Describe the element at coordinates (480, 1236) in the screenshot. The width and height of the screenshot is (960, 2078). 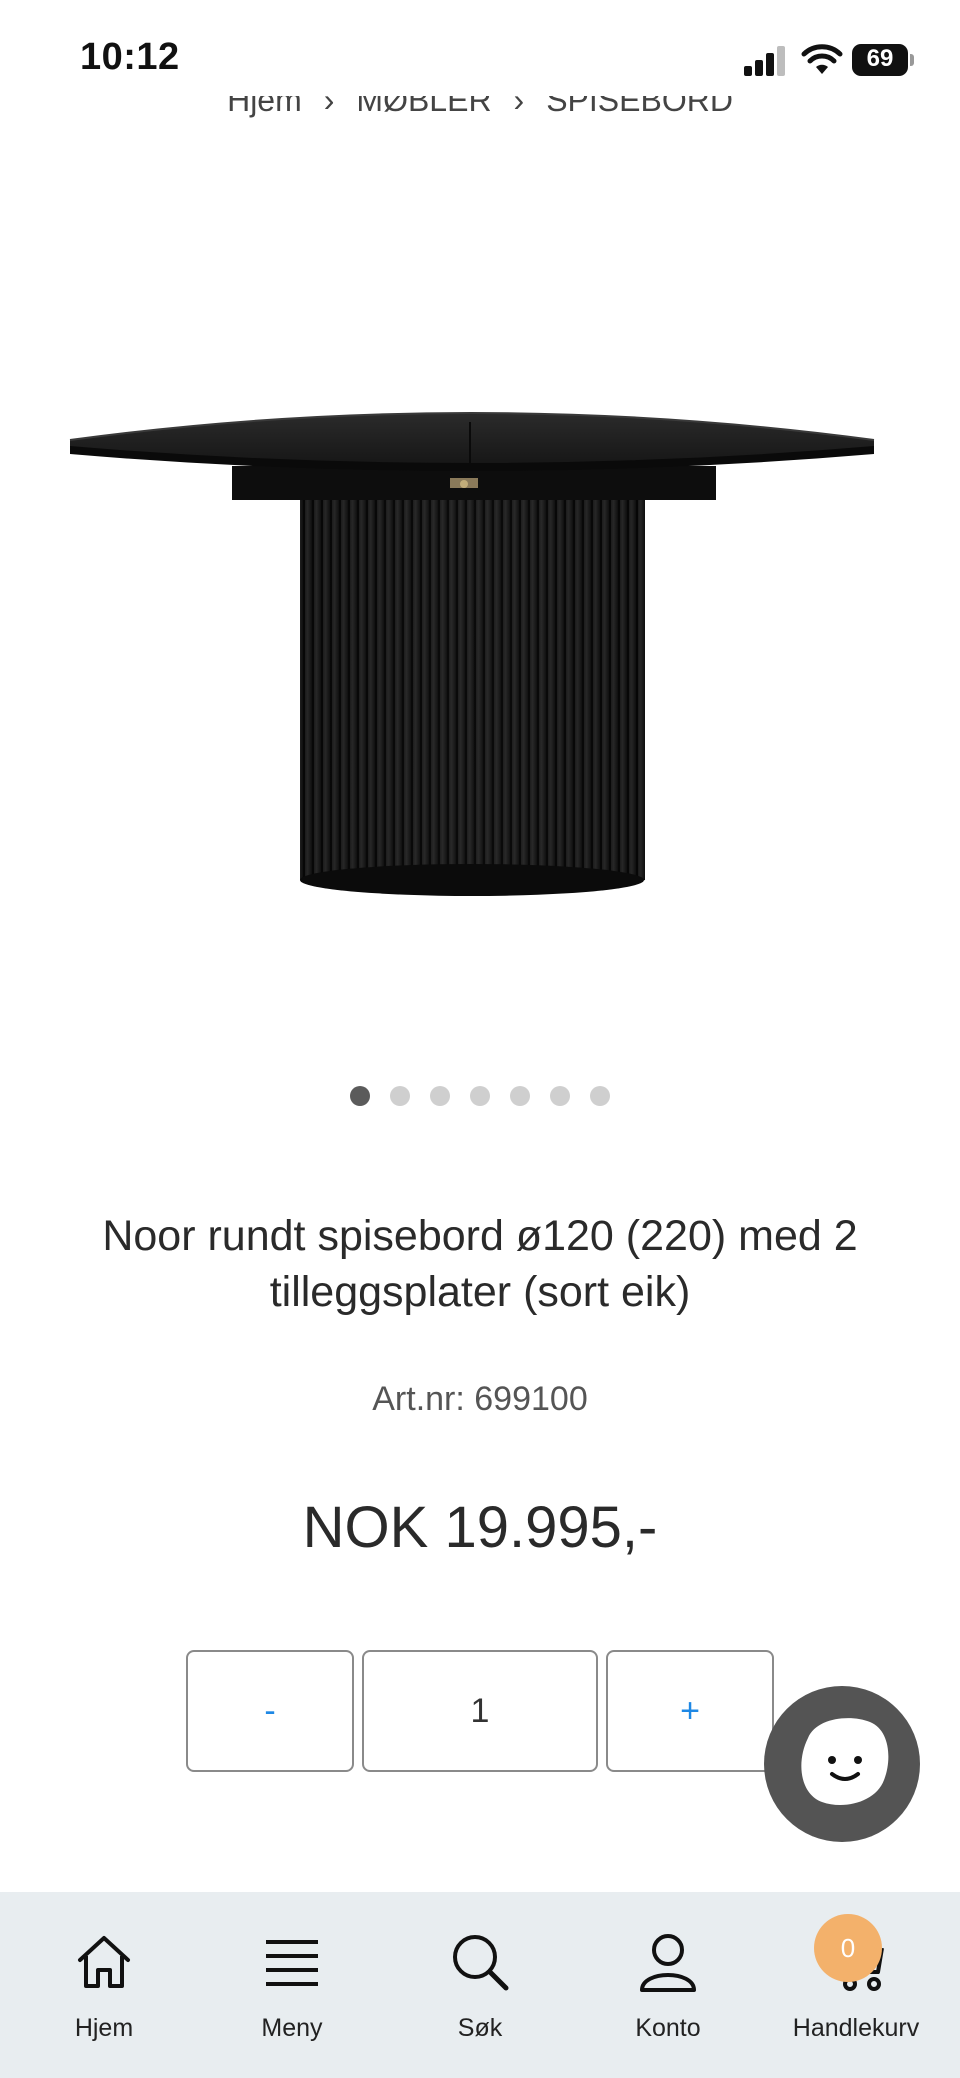
I see `product-title-line-1: Noor rundt spisebord ø120 (220) med 2` at that location.